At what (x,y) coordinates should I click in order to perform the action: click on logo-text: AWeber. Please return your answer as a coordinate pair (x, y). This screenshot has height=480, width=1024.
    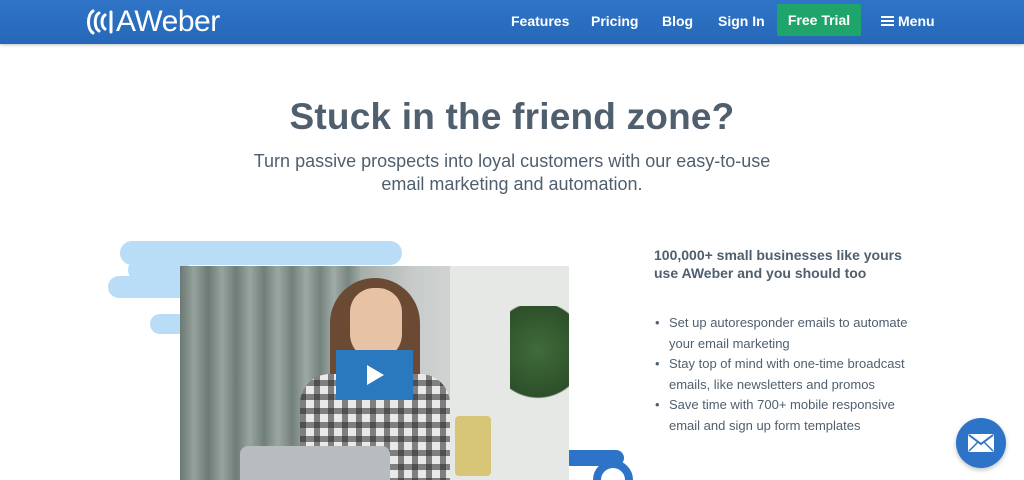
    Looking at the image, I should click on (168, 21).